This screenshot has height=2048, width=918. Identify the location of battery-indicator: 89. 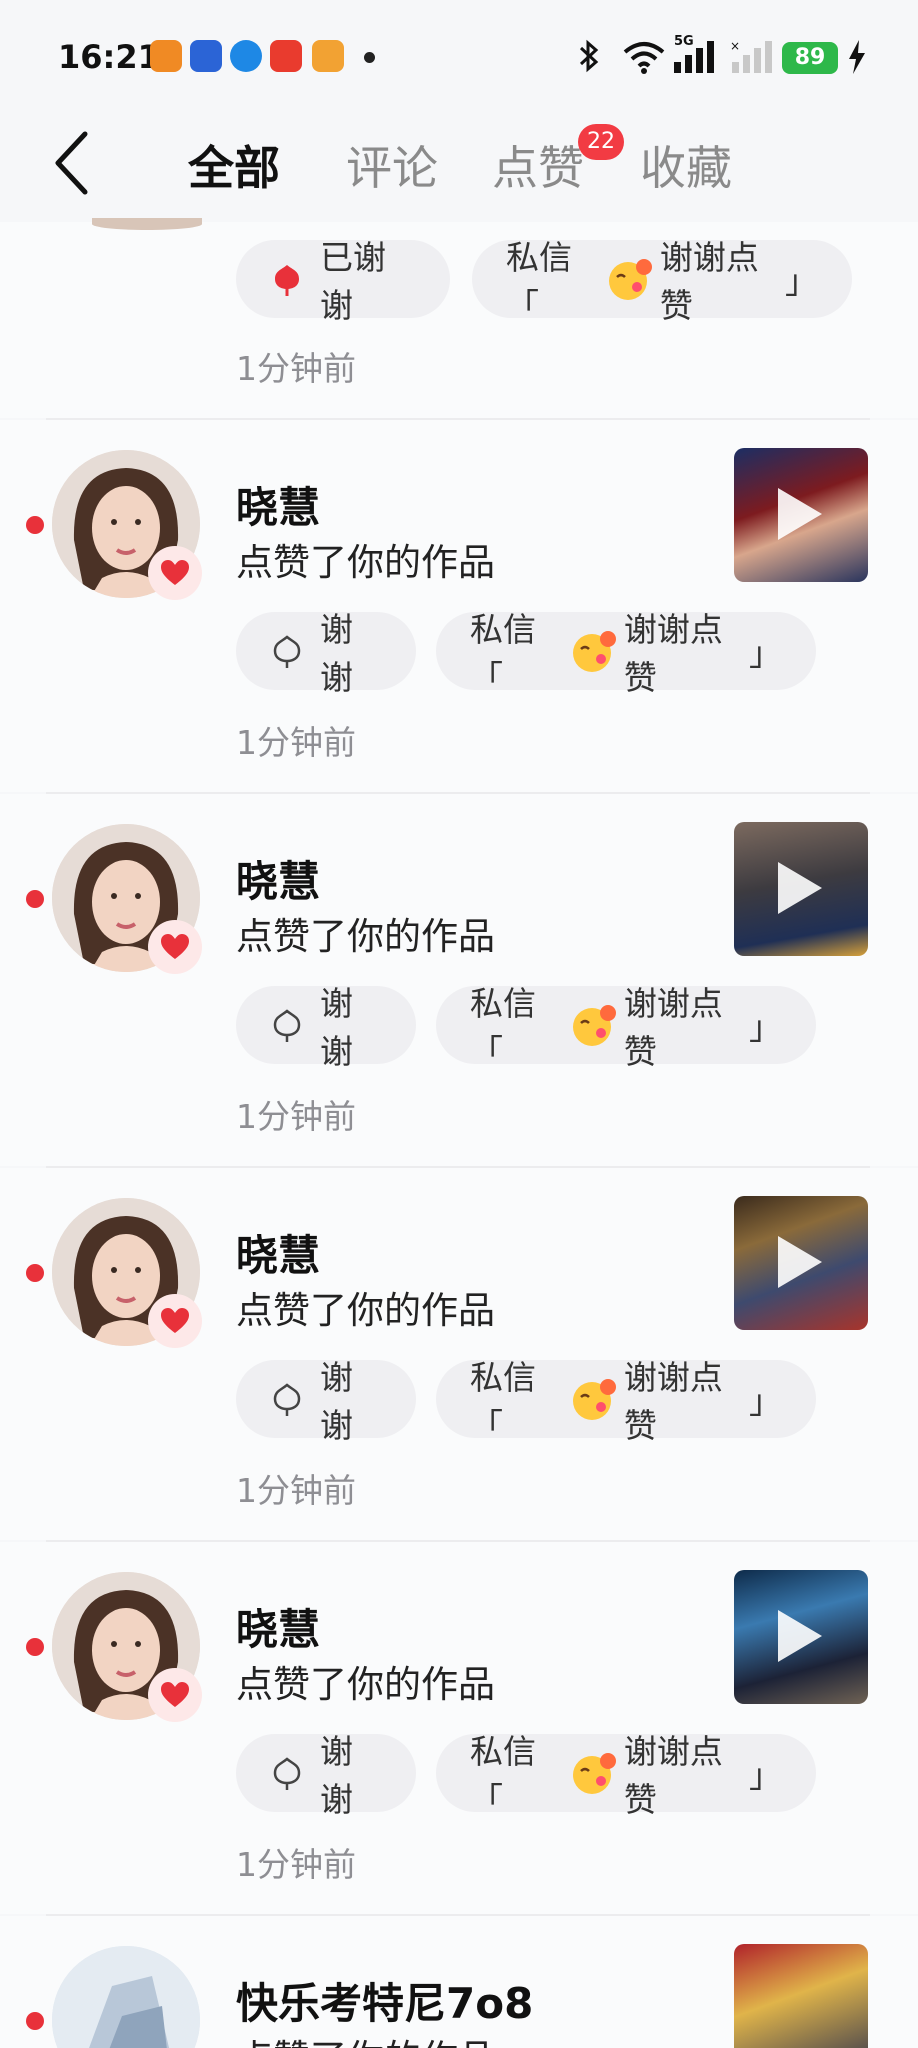
(810, 58).